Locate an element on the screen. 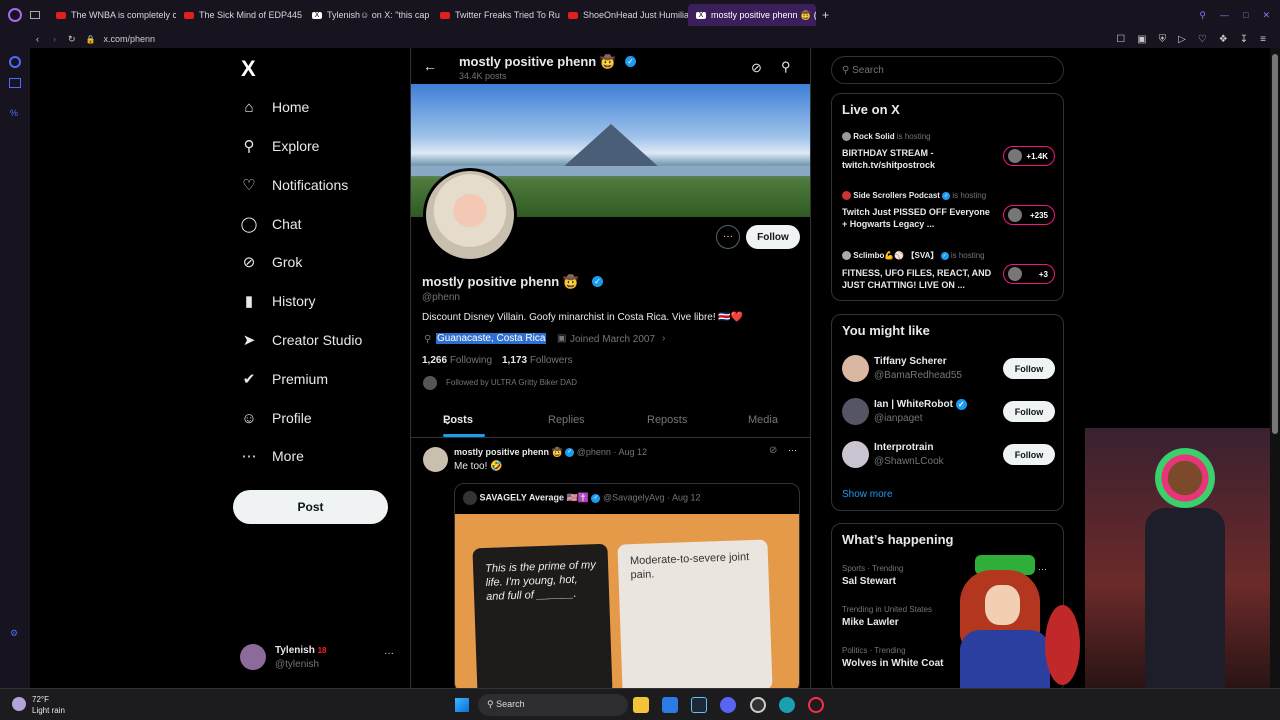  sidebar-settings-icon: ⚙ is located at coordinates (14, 633).